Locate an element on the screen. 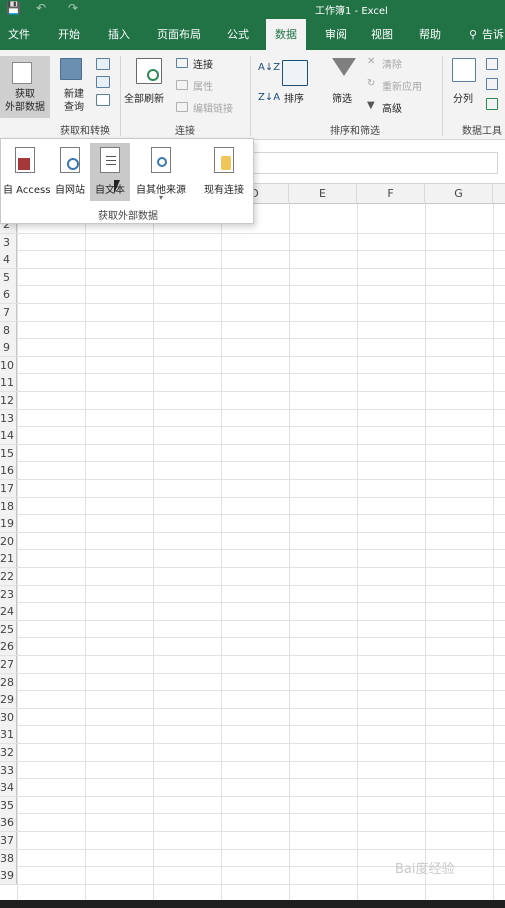 This screenshot has width=505, height=908. row-header: 29 is located at coordinates (8, 700).